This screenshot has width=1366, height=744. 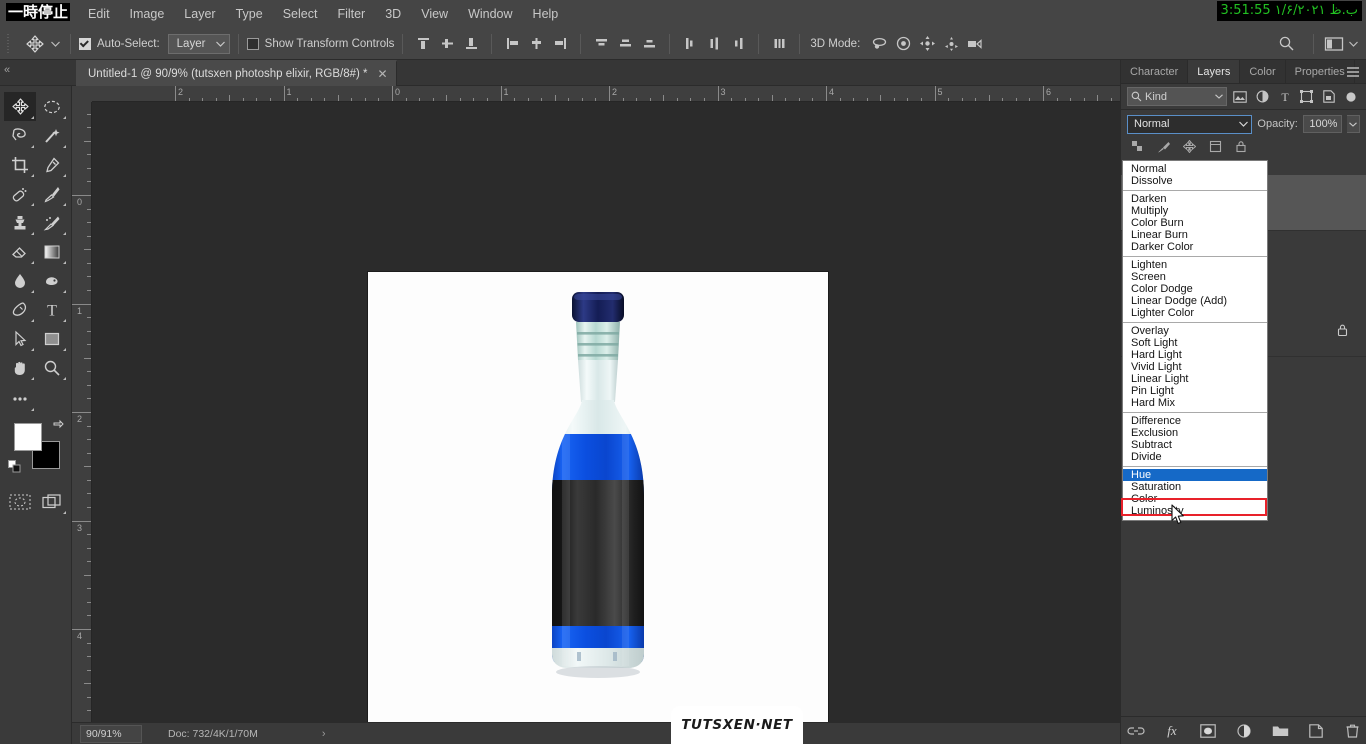 What do you see at coordinates (1177, 96) in the screenshot?
I see `layer-filter-kind-dropdown: Kind` at bounding box center [1177, 96].